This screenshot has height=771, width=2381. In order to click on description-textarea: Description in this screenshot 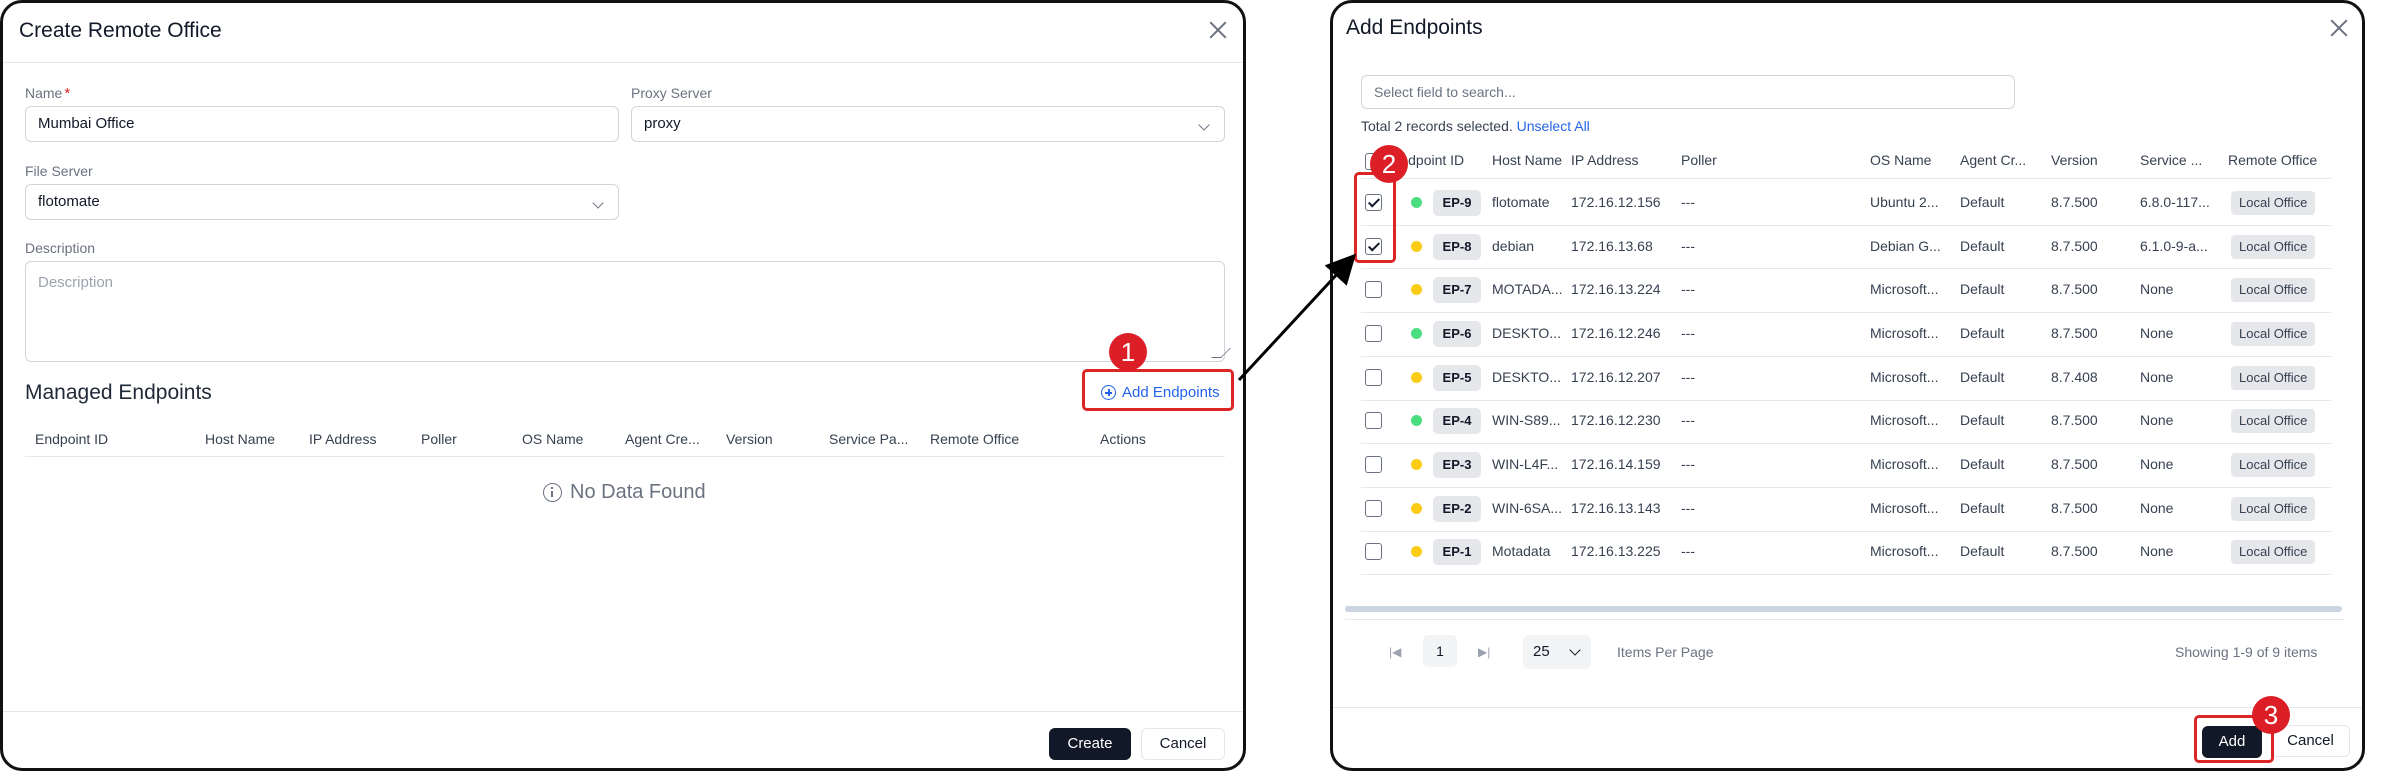, I will do `click(628, 311)`.